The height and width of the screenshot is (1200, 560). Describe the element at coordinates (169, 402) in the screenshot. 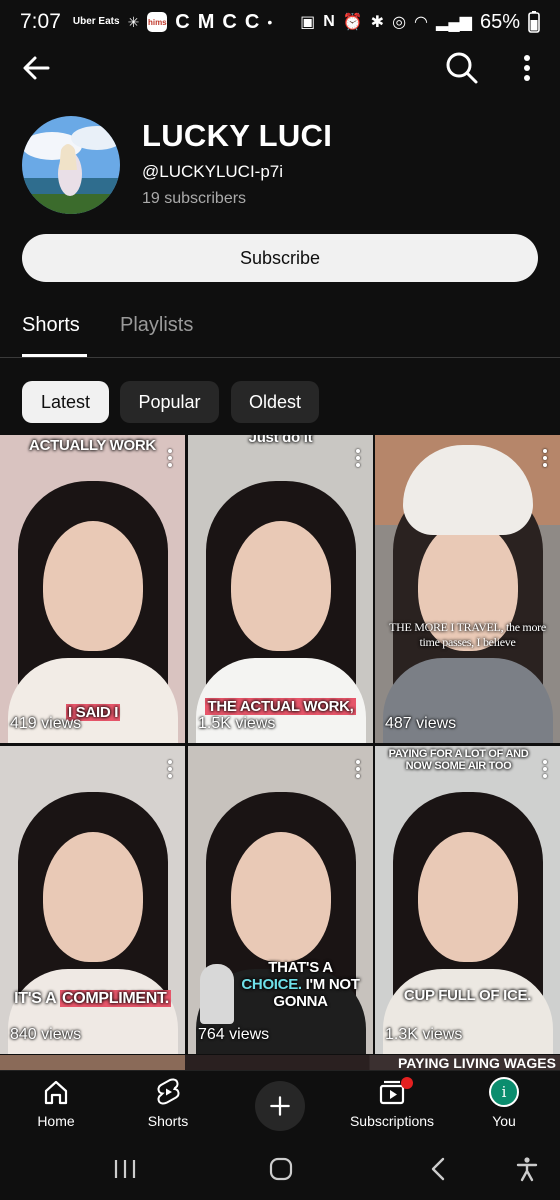

I see `chip-popular: Popular` at that location.